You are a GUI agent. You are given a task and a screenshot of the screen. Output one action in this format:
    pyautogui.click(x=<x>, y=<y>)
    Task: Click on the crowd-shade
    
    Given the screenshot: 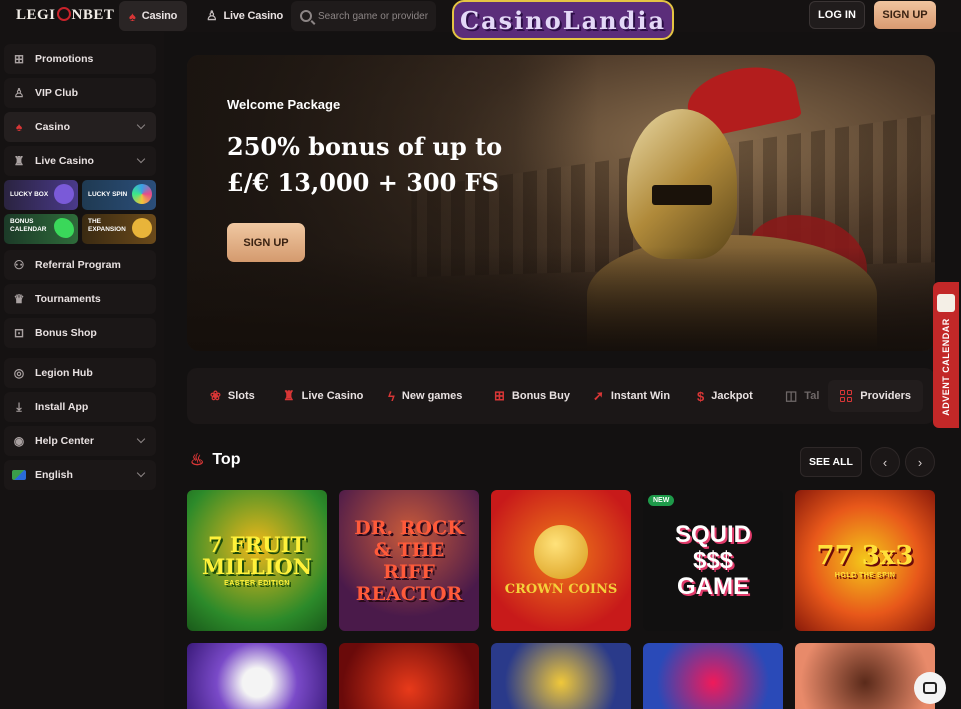 What is the action you would take?
    pyautogui.click(x=561, y=299)
    